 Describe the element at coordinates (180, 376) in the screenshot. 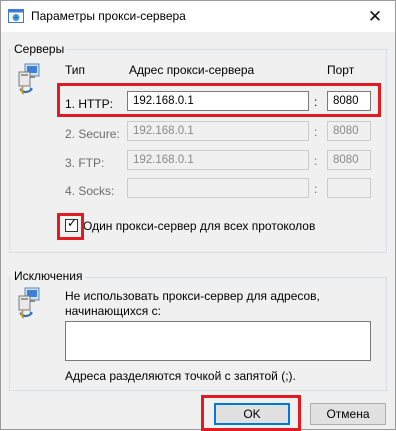

I see `exceptions-hint: Адреса разделяются точкой с запятой (;).` at that location.